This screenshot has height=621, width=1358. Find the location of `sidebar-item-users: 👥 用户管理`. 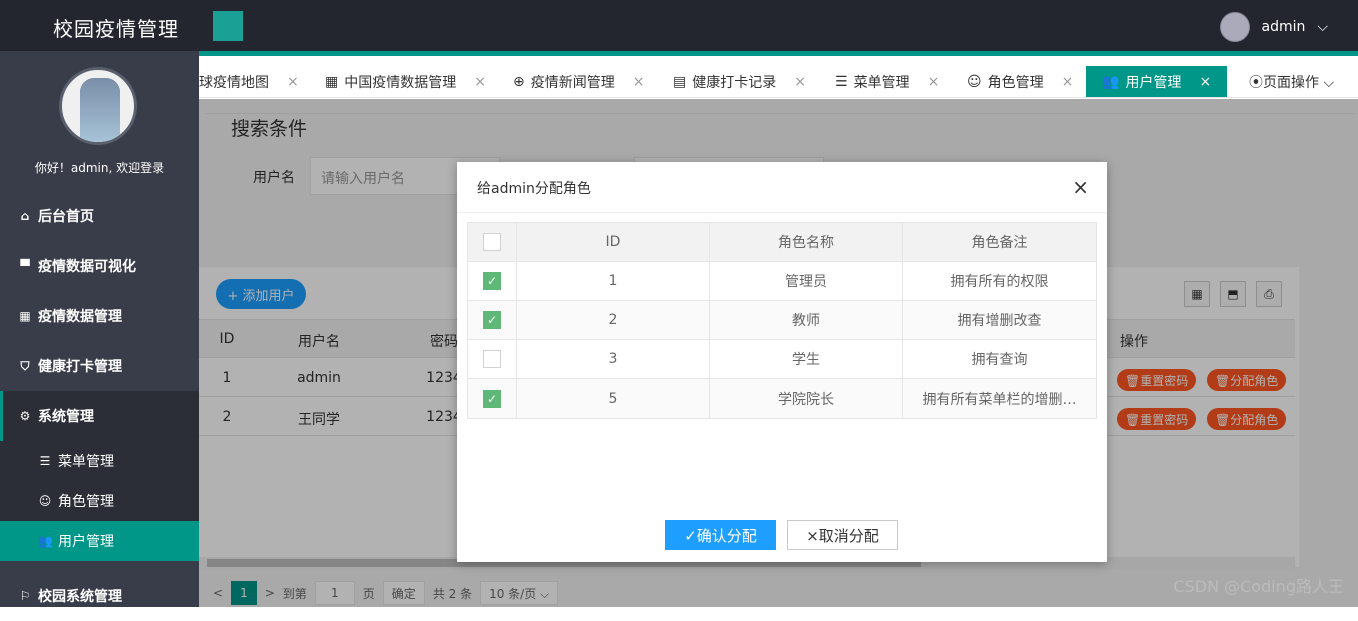

sidebar-item-users: 👥 用户管理 is located at coordinates (99, 541).